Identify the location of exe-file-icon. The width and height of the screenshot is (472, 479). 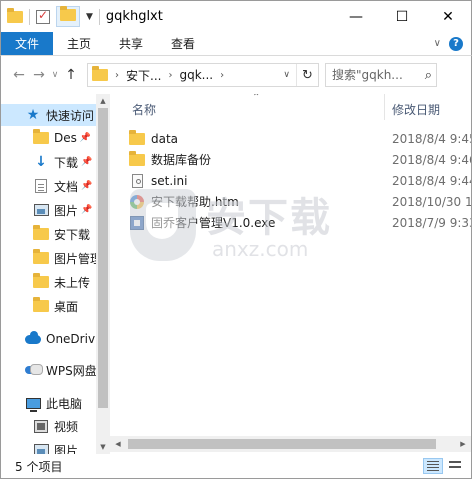
(137, 222).